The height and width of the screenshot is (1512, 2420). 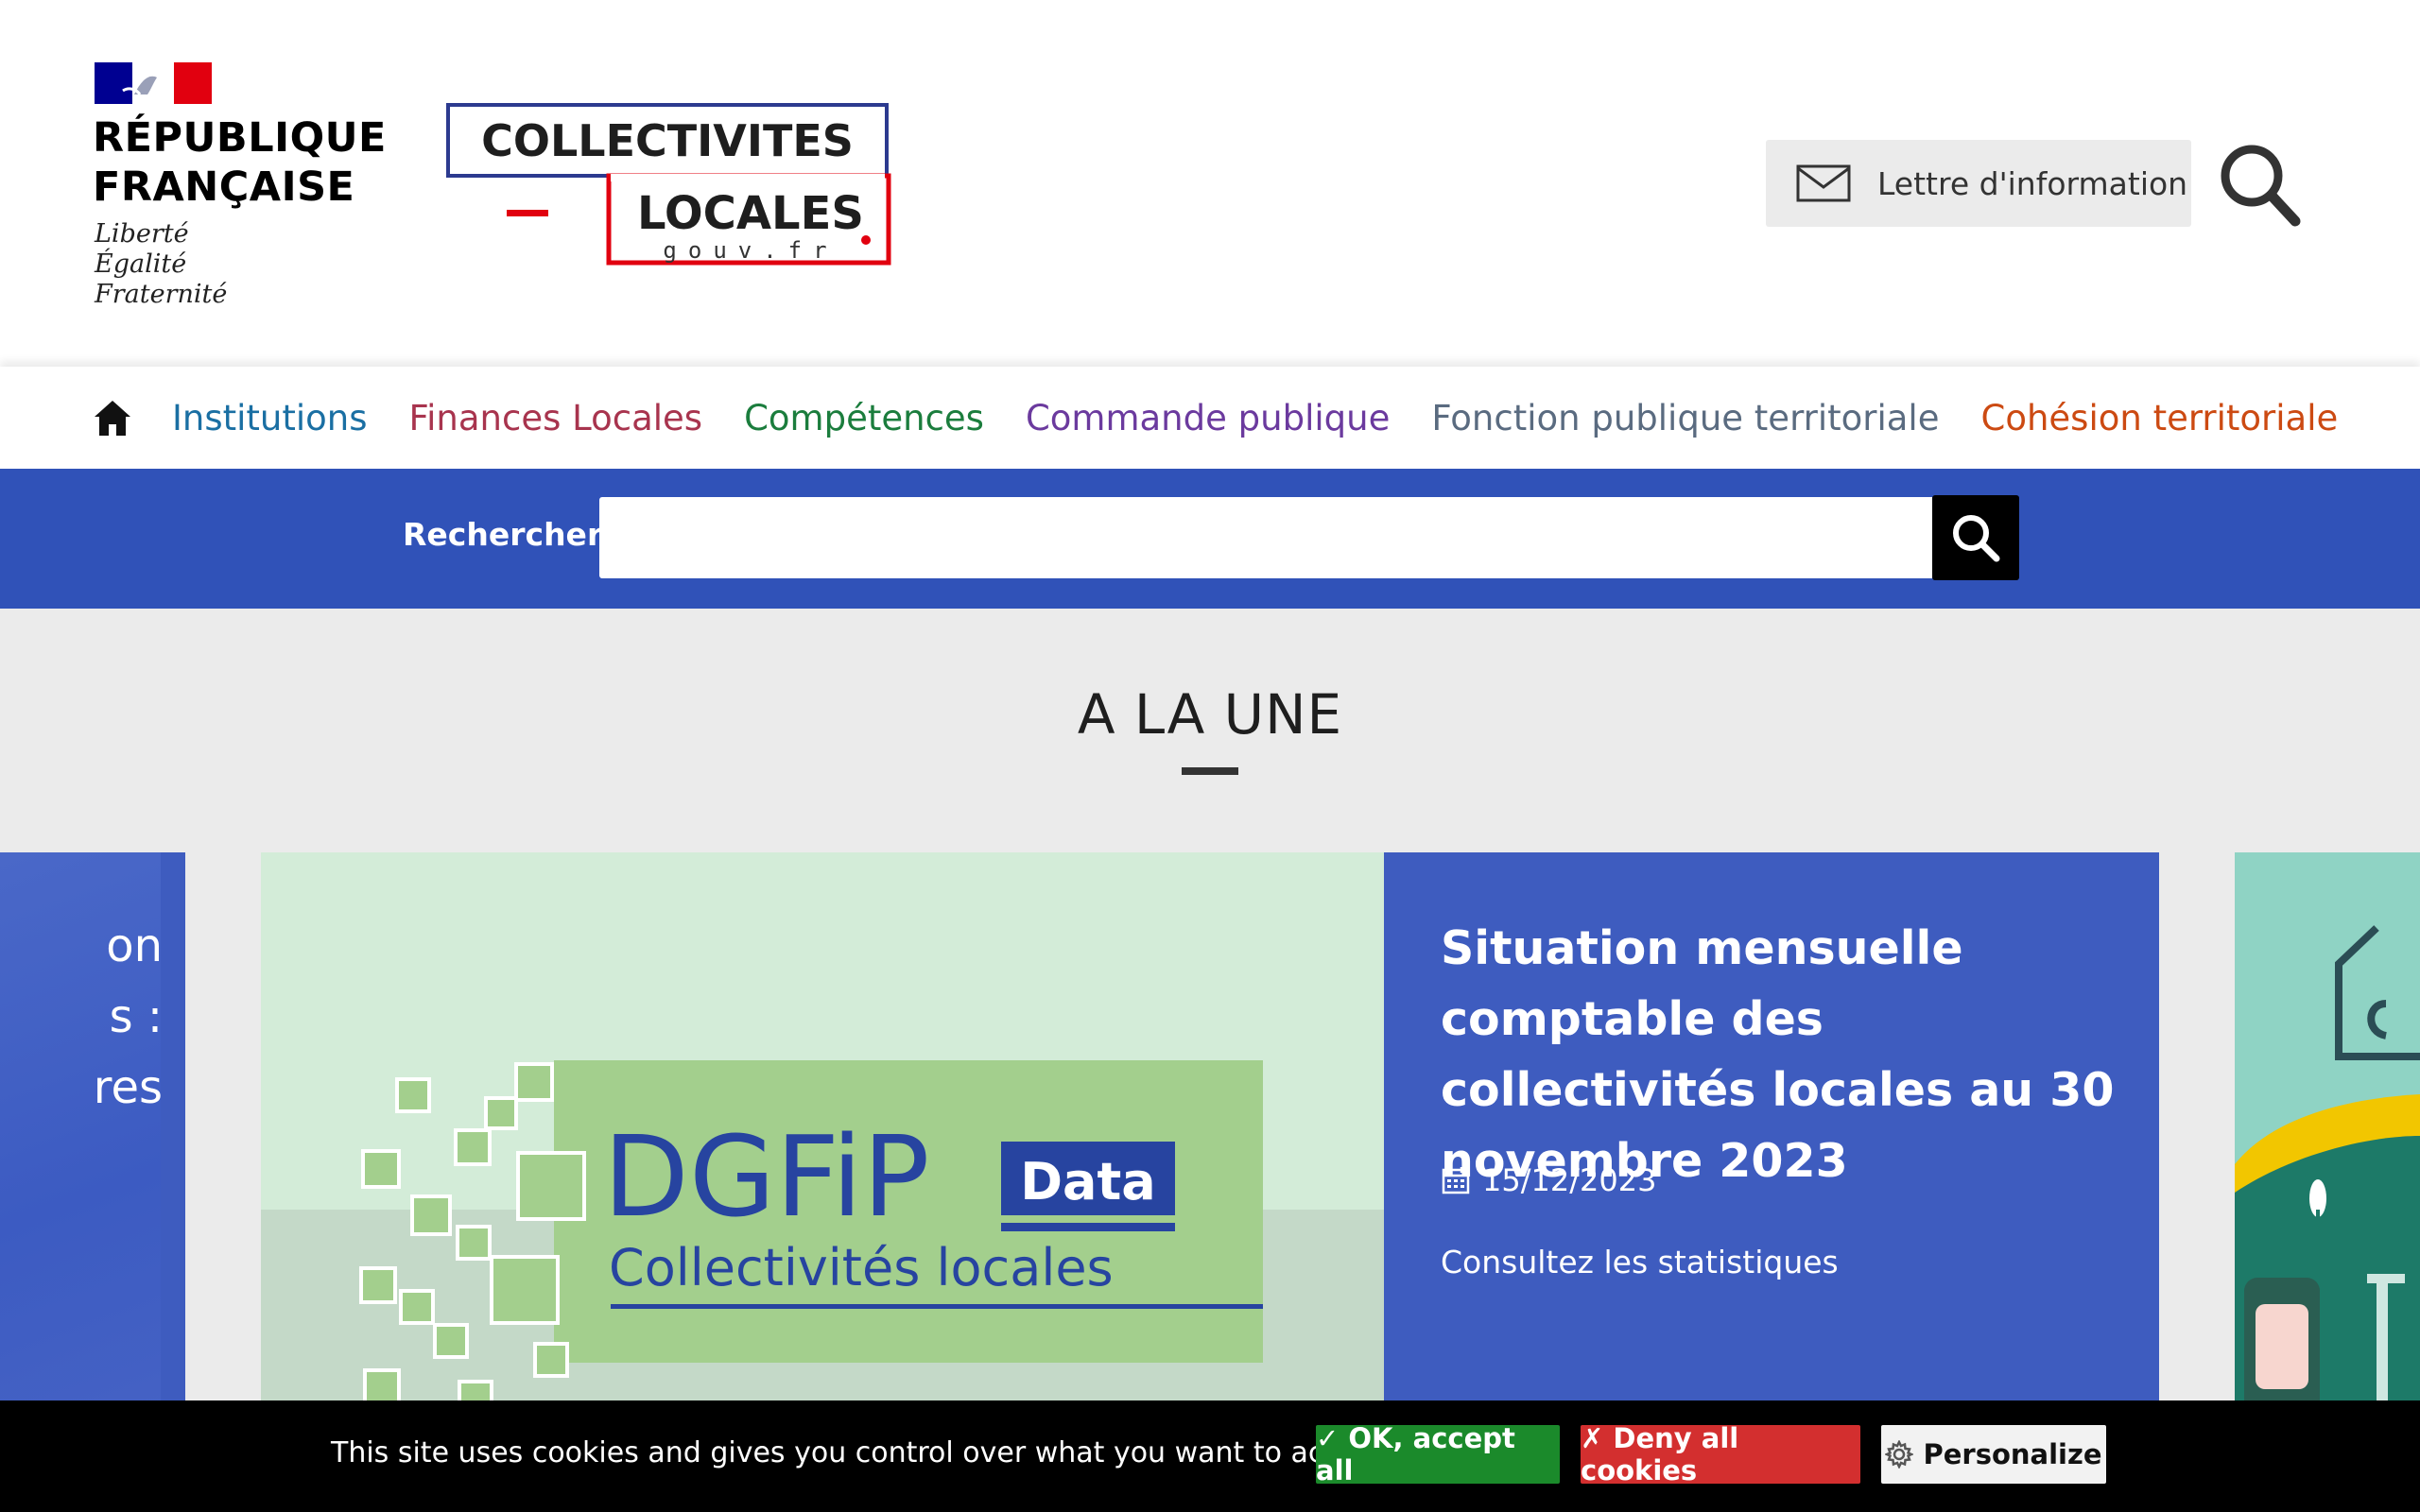 What do you see at coordinates (128, 1016) in the screenshot?
I see `card-title-fragment: on s : res` at bounding box center [128, 1016].